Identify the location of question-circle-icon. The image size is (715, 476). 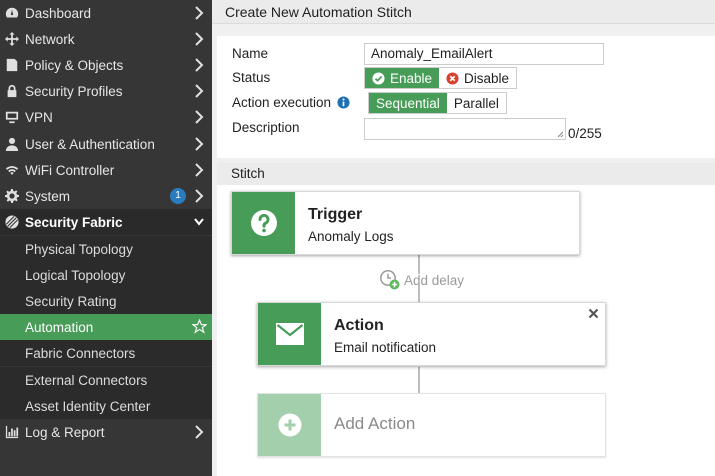
(263, 223).